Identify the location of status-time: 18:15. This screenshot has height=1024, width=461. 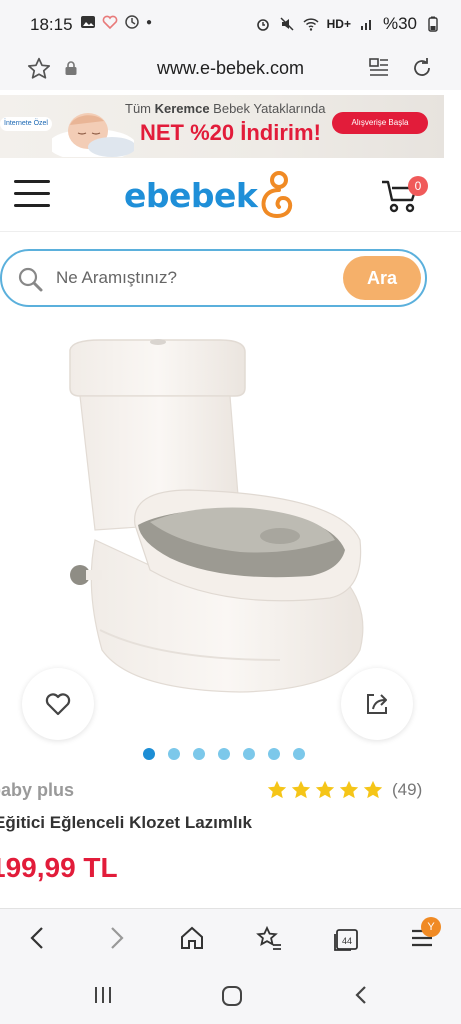
(51, 24).